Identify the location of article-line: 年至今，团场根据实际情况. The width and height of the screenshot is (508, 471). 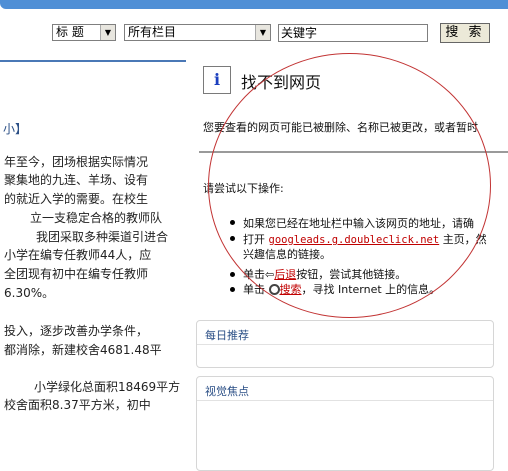
(76, 162).